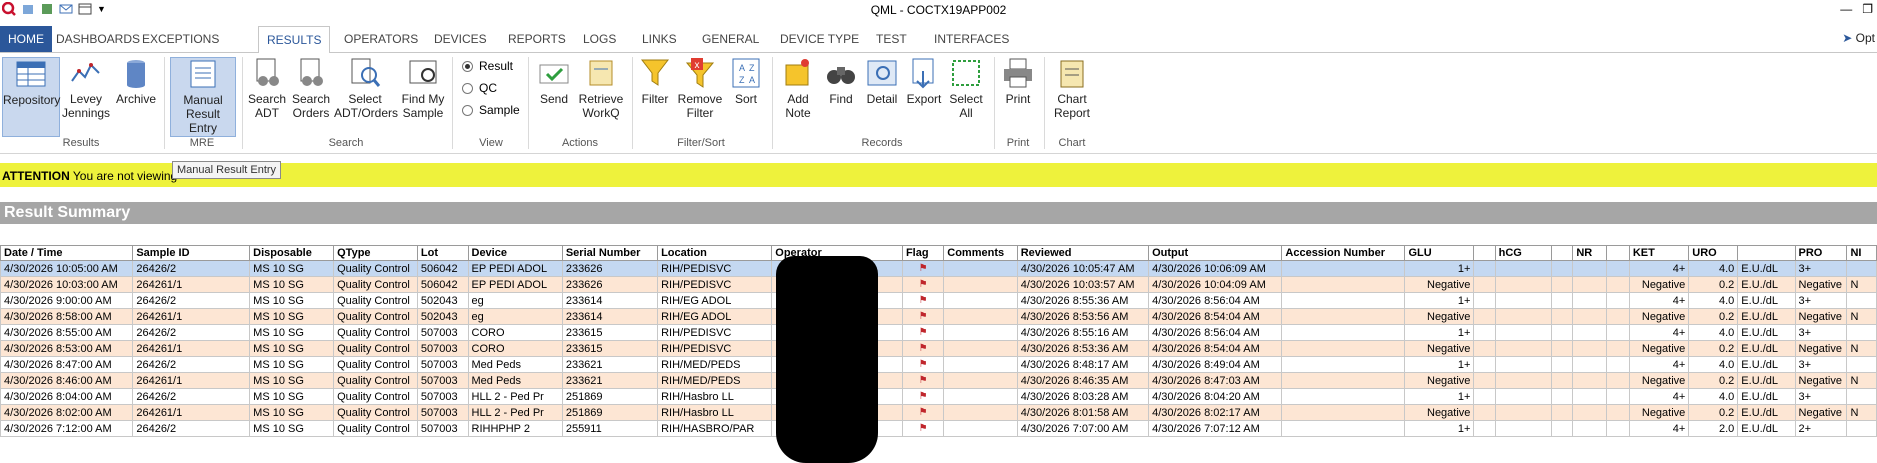 The image size is (1877, 463). What do you see at coordinates (442, 316) in the screenshot?
I see `table-cell: 502043` at bounding box center [442, 316].